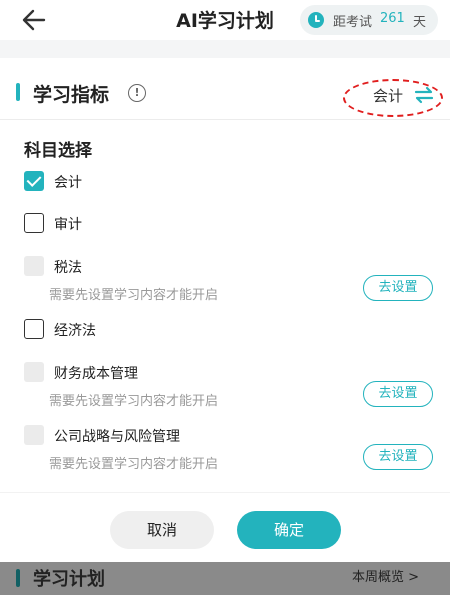  What do you see at coordinates (225, 280) in the screenshot?
I see `subject-item: 税法 需要先设置学习内容才能开启 去设置` at bounding box center [225, 280].